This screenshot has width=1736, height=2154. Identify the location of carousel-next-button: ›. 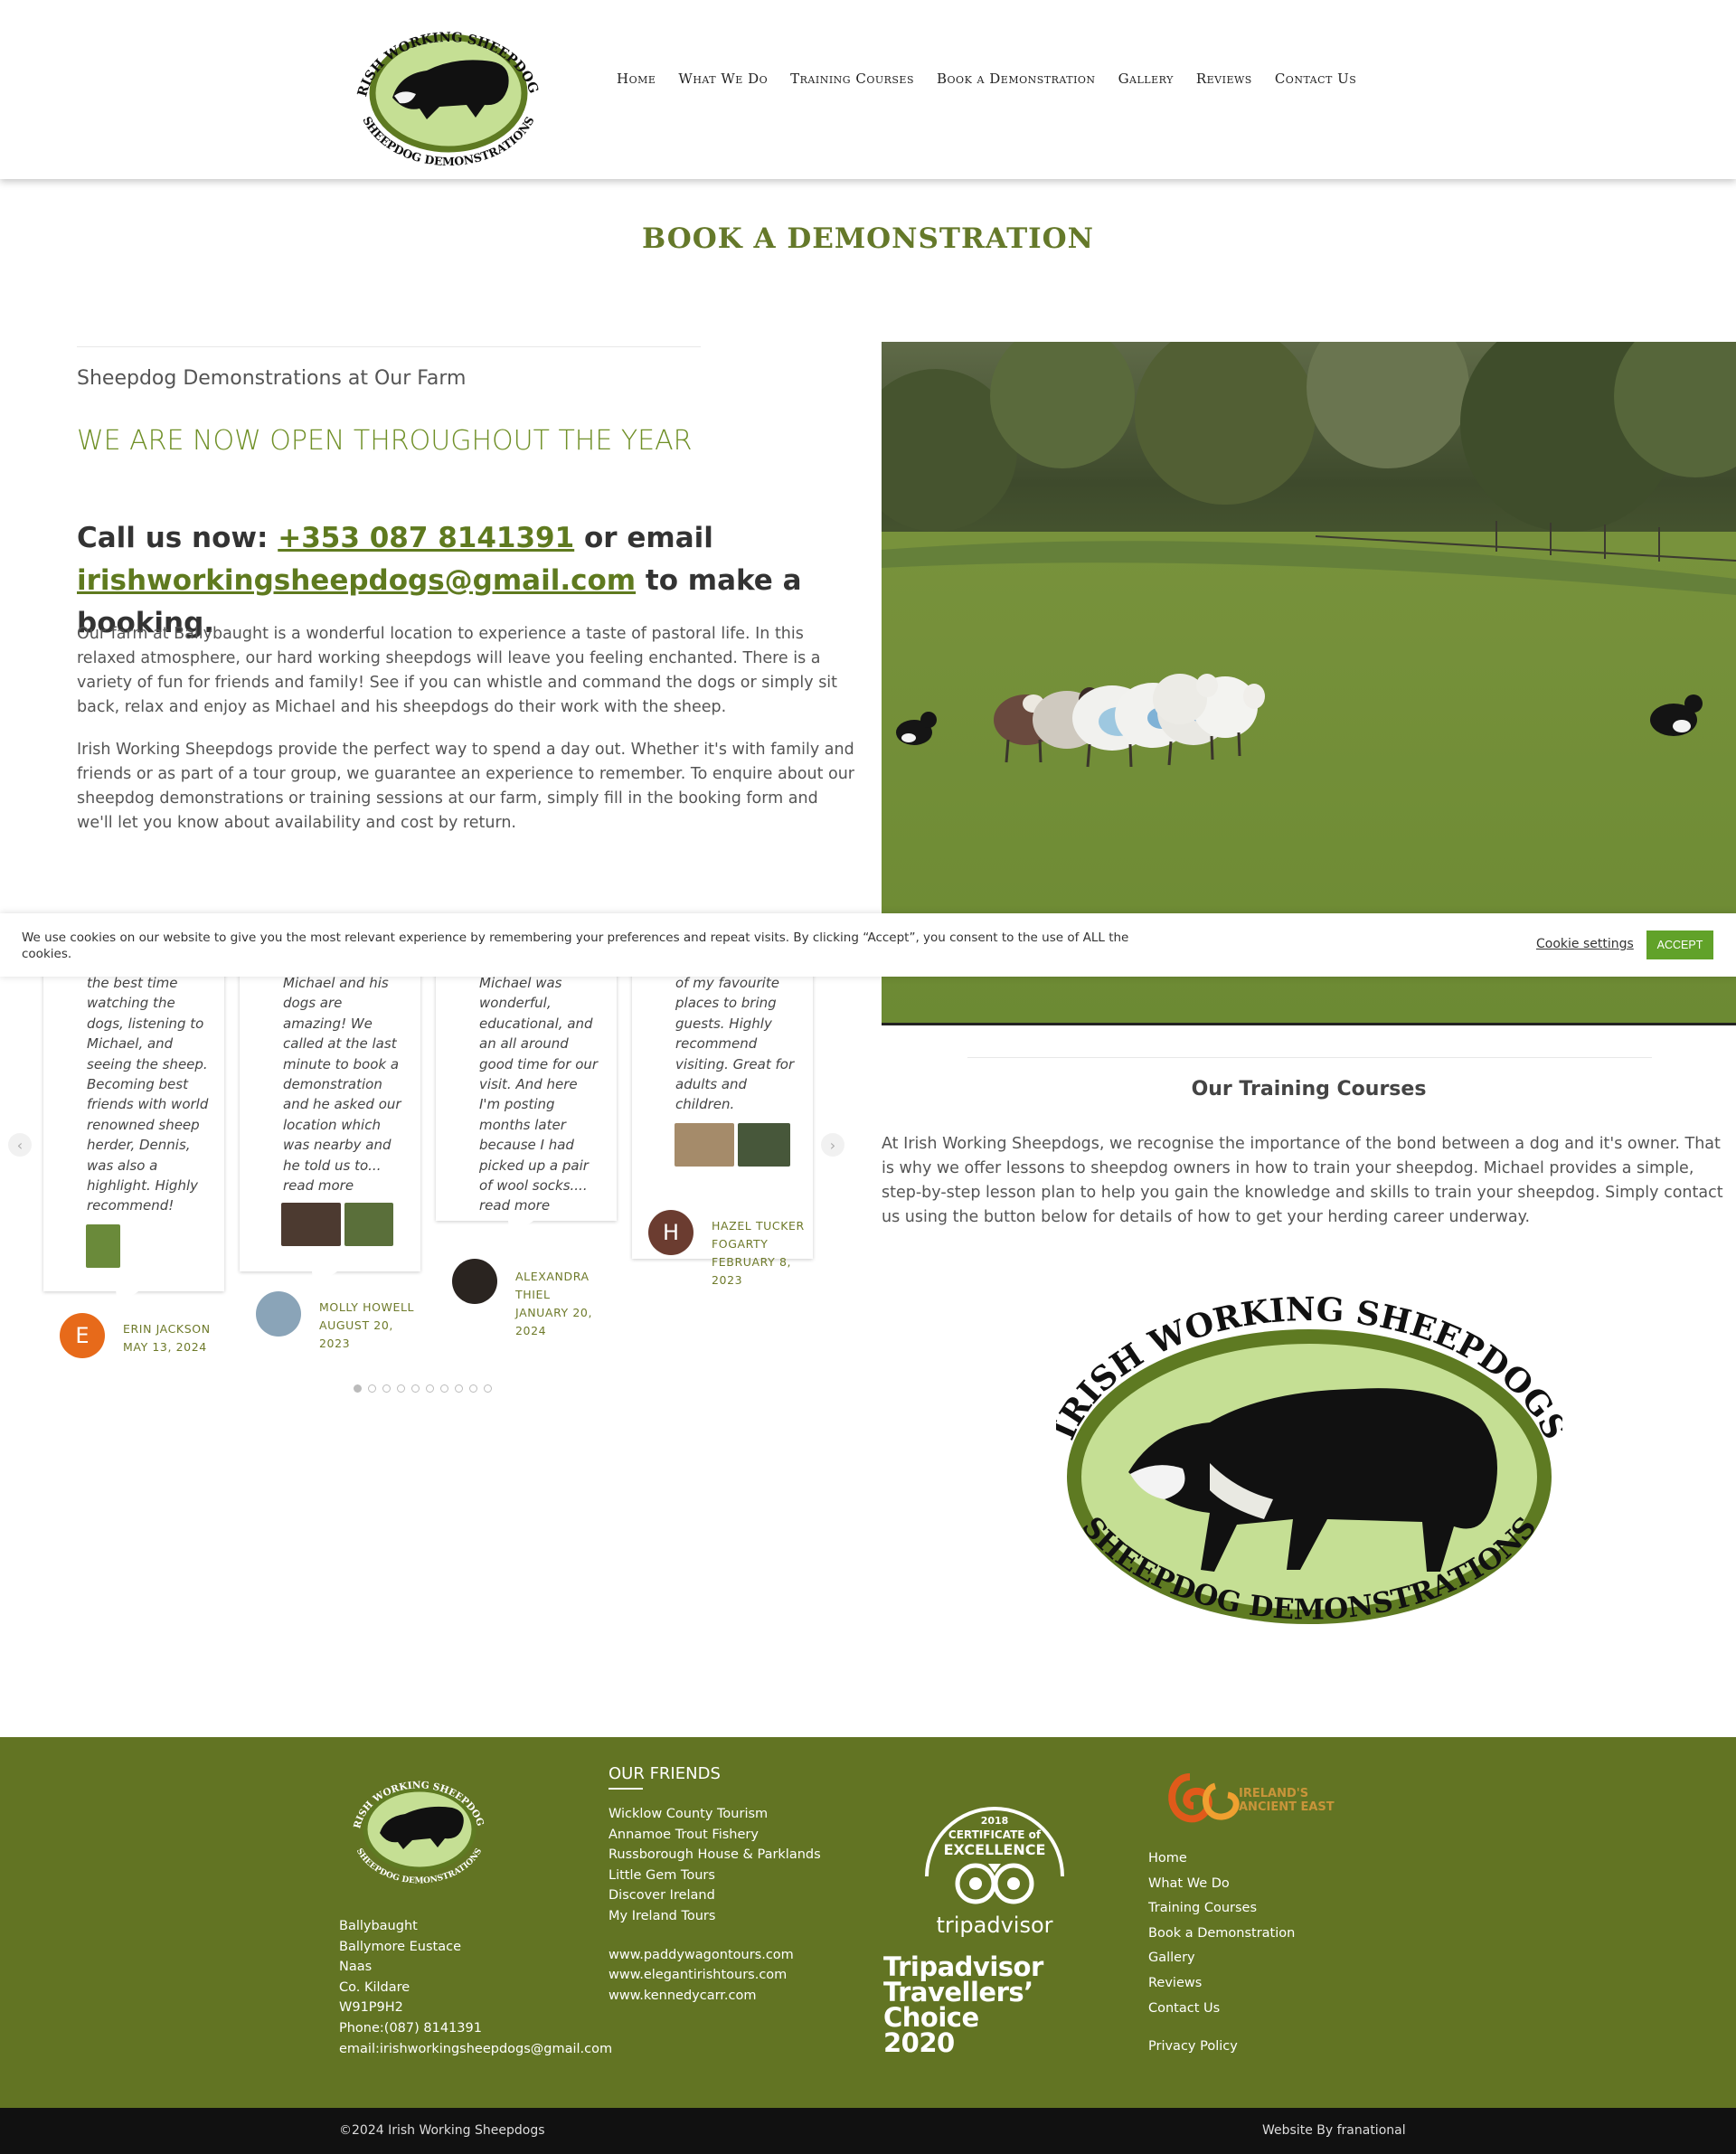
(833, 1145).